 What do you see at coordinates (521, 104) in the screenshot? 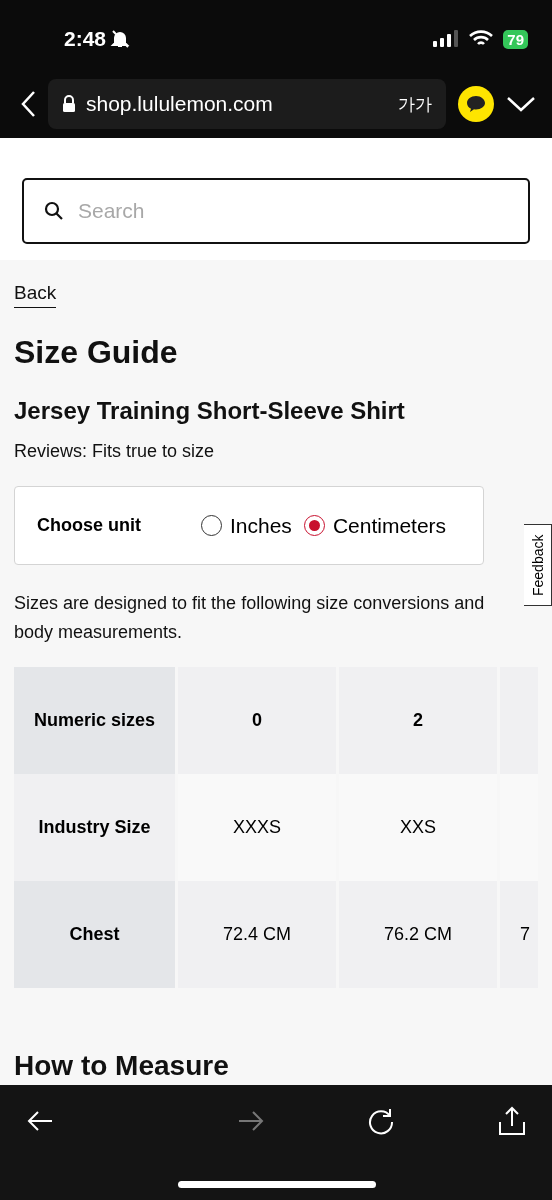
I see `chevron-down-icon` at bounding box center [521, 104].